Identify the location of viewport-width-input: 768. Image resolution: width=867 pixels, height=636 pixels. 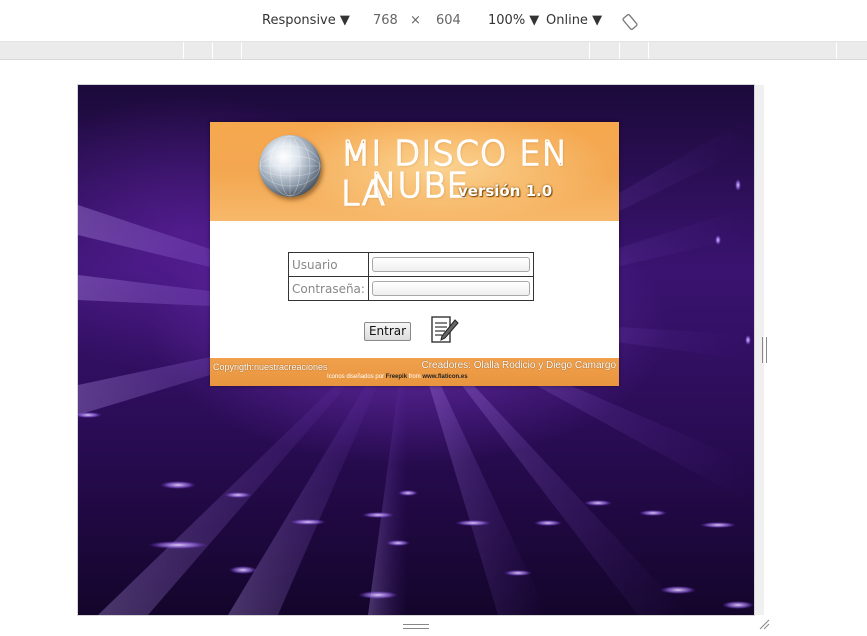
(385, 20).